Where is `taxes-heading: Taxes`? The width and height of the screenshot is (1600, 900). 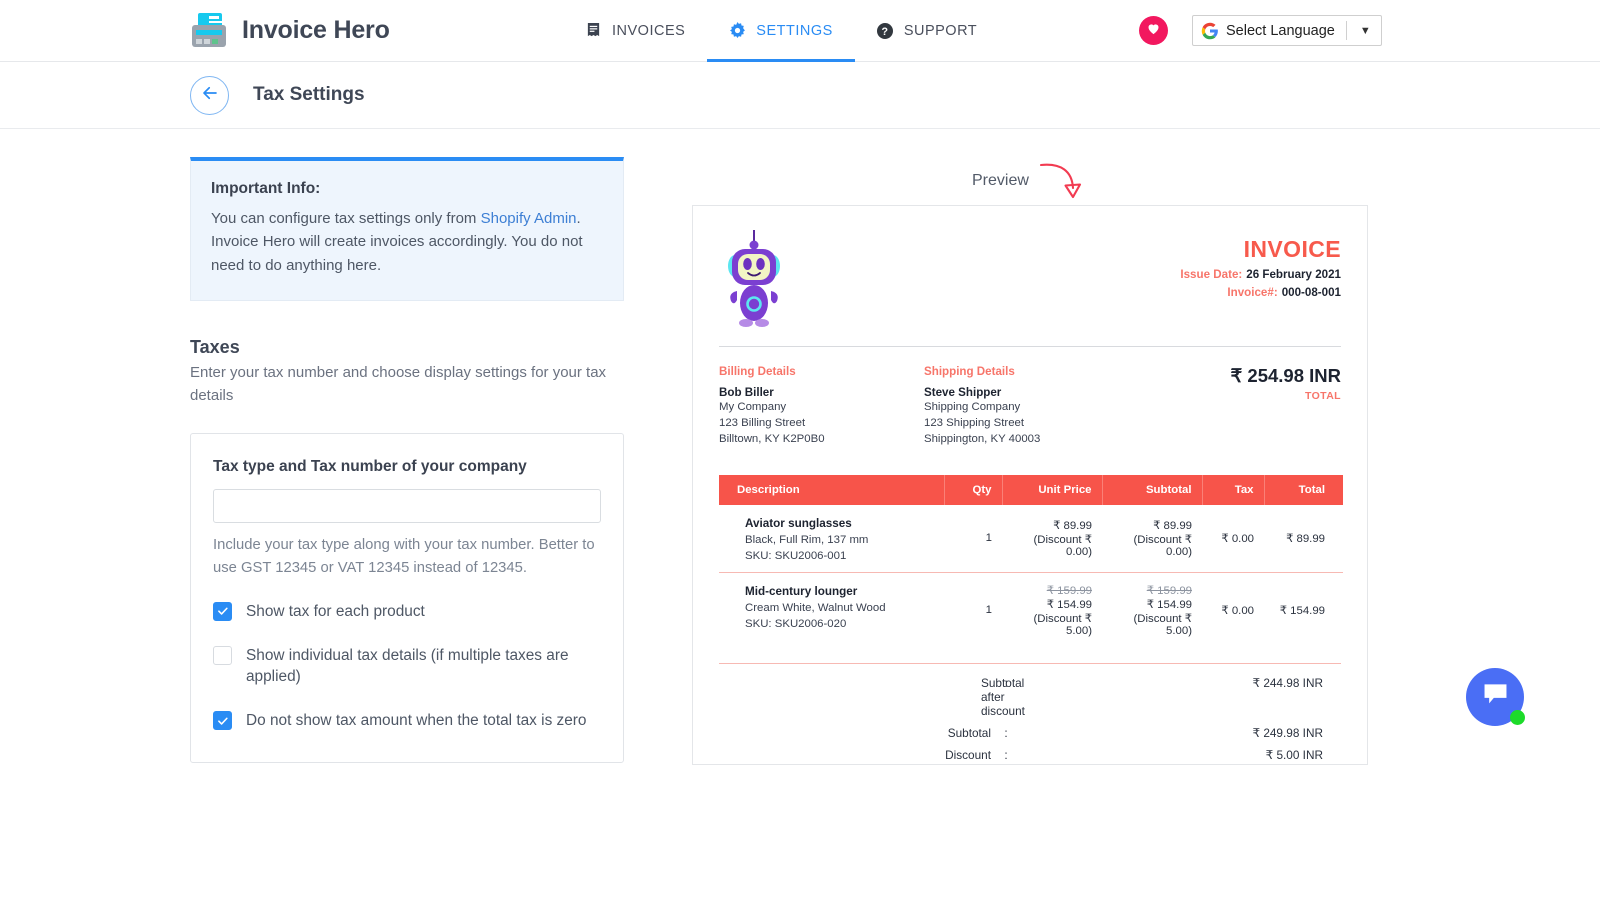 taxes-heading: Taxes is located at coordinates (215, 346).